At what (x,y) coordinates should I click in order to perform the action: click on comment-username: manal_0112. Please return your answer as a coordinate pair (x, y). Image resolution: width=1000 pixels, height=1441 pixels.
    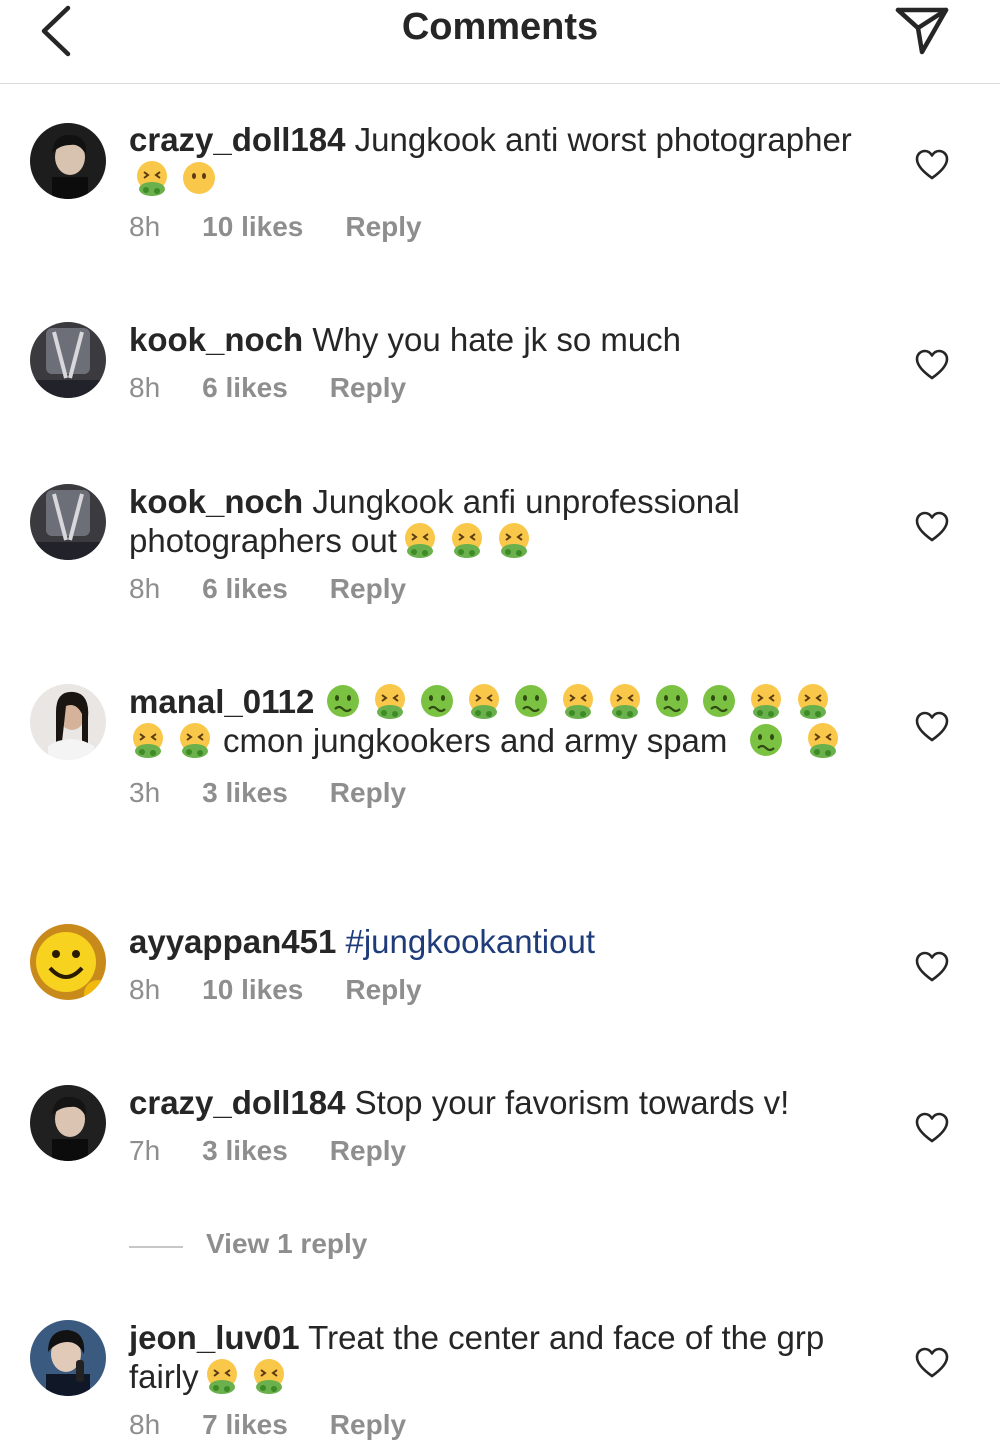
    Looking at the image, I should click on (221, 701).